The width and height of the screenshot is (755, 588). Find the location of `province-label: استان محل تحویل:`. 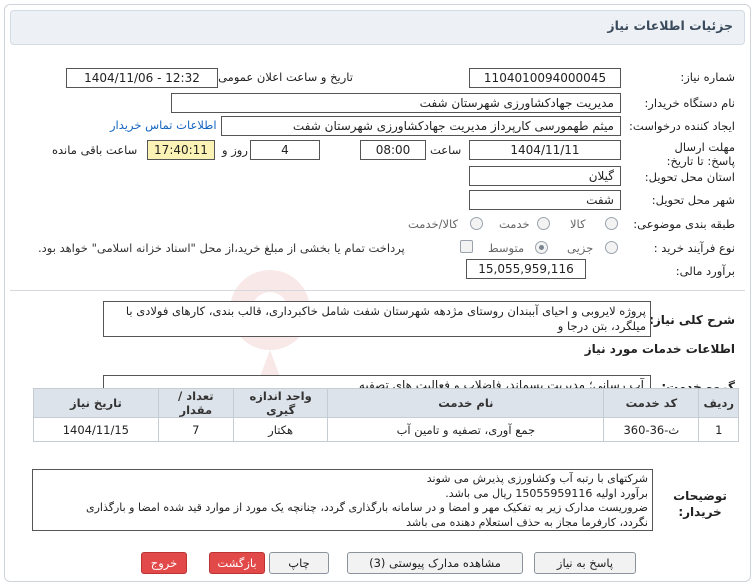

province-label: استان محل تحویل: is located at coordinates (689, 177).